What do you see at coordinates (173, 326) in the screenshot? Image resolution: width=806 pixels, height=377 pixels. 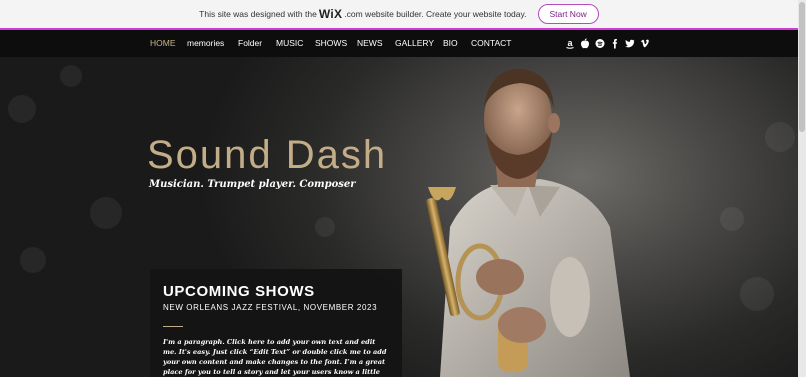 I see `divider` at bounding box center [173, 326].